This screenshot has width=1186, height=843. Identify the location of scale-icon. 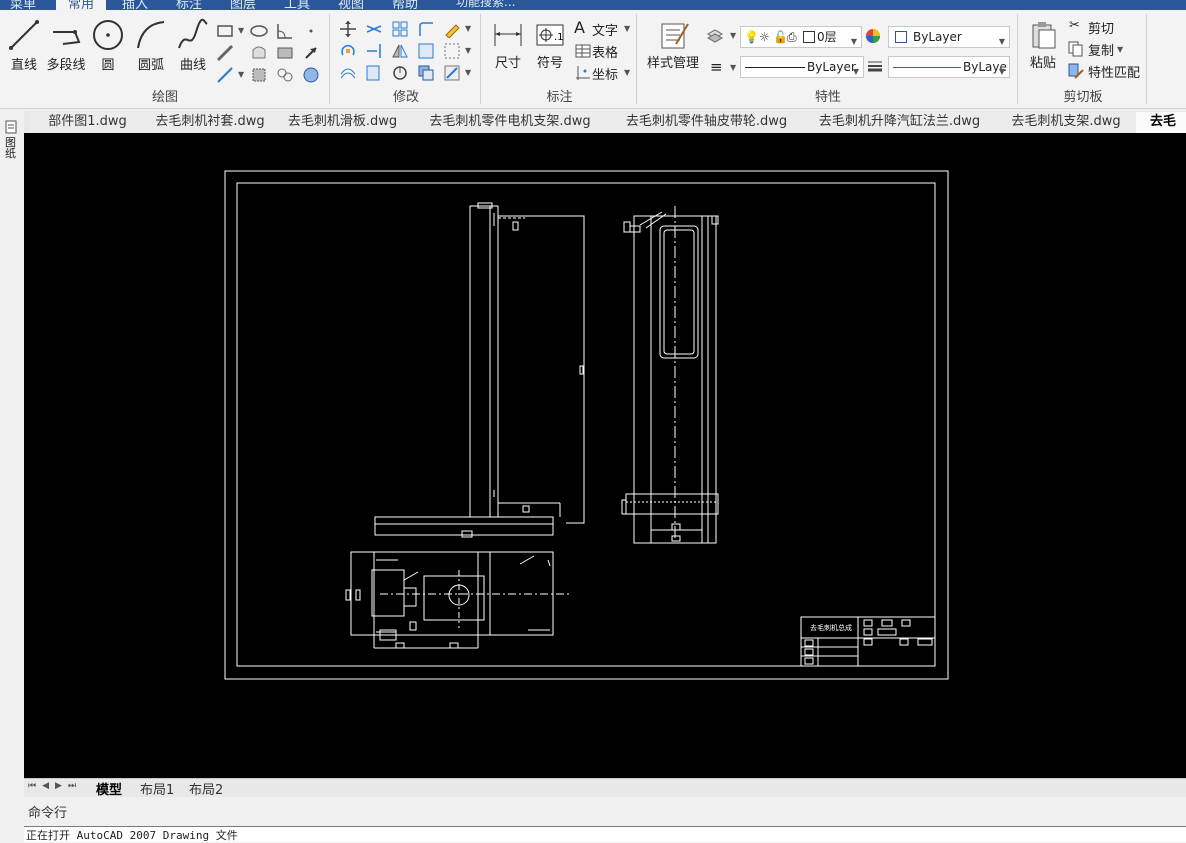
(374, 73).